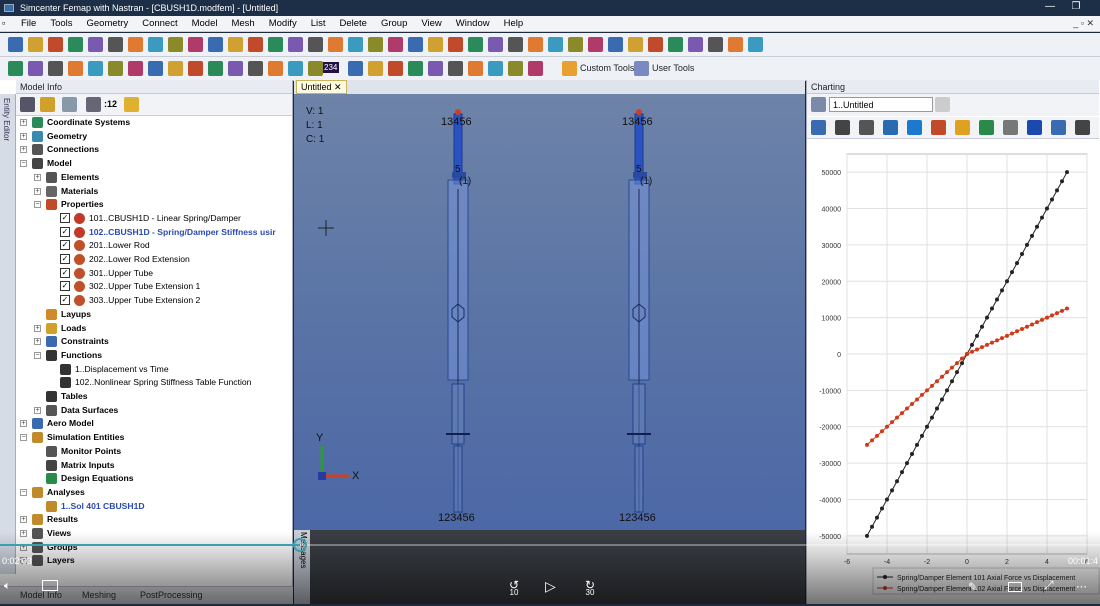 This screenshot has width=1100, height=606. I want to click on bottom-tab: PostProcessing, so click(171, 595).